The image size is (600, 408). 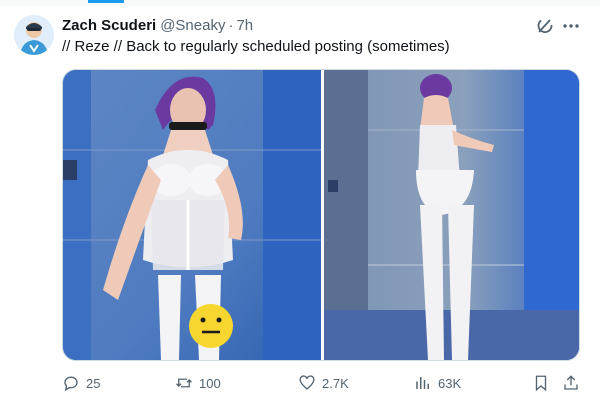 I want to click on like-count: 2.7K, so click(x=335, y=383).